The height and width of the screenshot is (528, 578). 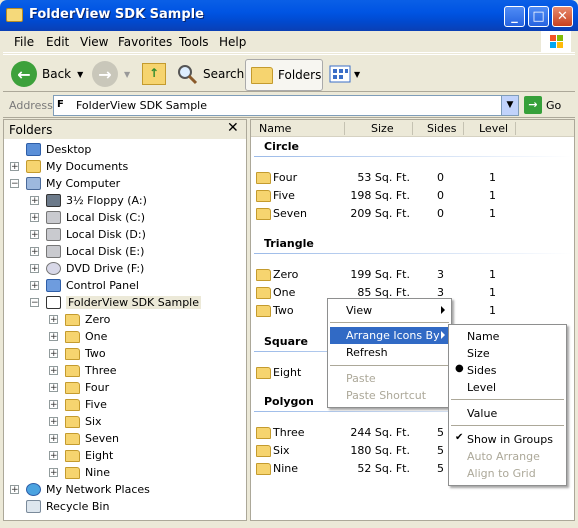 I want to click on tree-item: + My Documents, so click(x=69, y=166).